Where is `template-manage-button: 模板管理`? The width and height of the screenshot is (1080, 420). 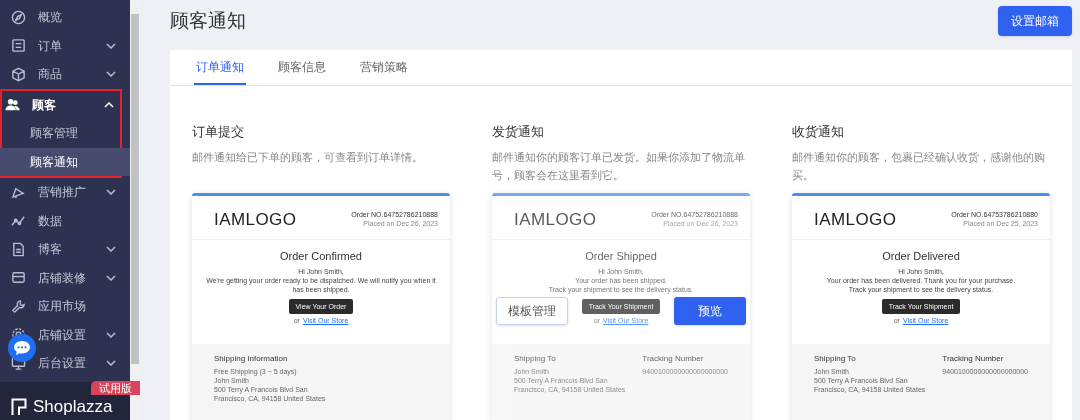
template-manage-button: 模板管理 is located at coordinates (532, 310).